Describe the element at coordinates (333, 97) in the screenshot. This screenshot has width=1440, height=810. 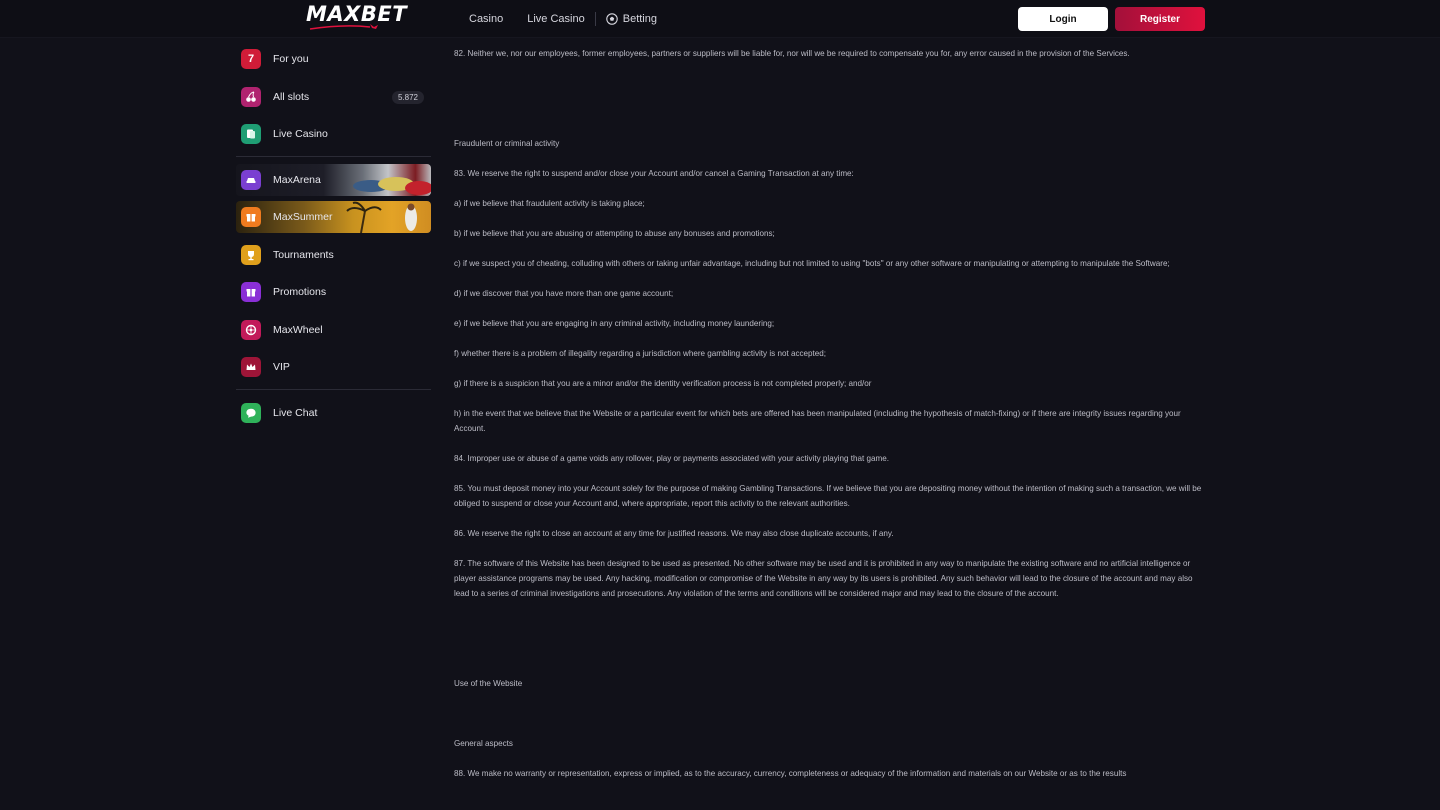
I see `sidebar-item-all-slots: All slots 5.872` at that location.